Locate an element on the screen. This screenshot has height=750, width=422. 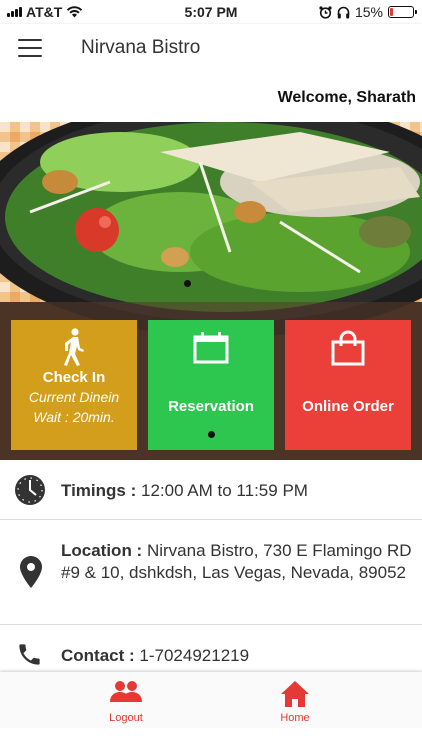
welcome-row: Welcome, Sharath is located at coordinates (211, 97).